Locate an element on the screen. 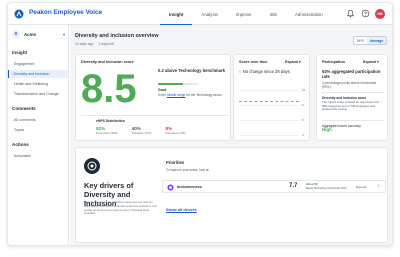  drivers-icon is located at coordinates (92, 166).